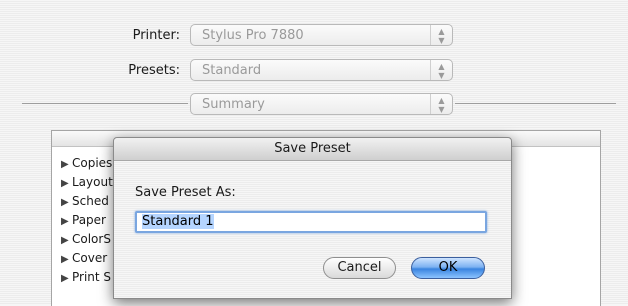 Image resolution: width=628 pixels, height=306 pixels. I want to click on dialog-title: Save Preset, so click(312, 149).